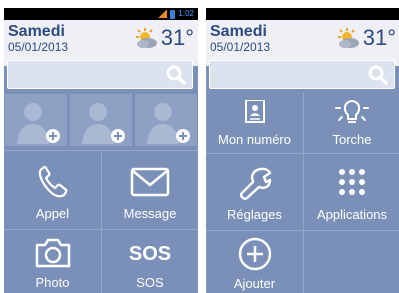 The image size is (399, 293). I want to click on status-bar: 1:02, so click(101, 14).